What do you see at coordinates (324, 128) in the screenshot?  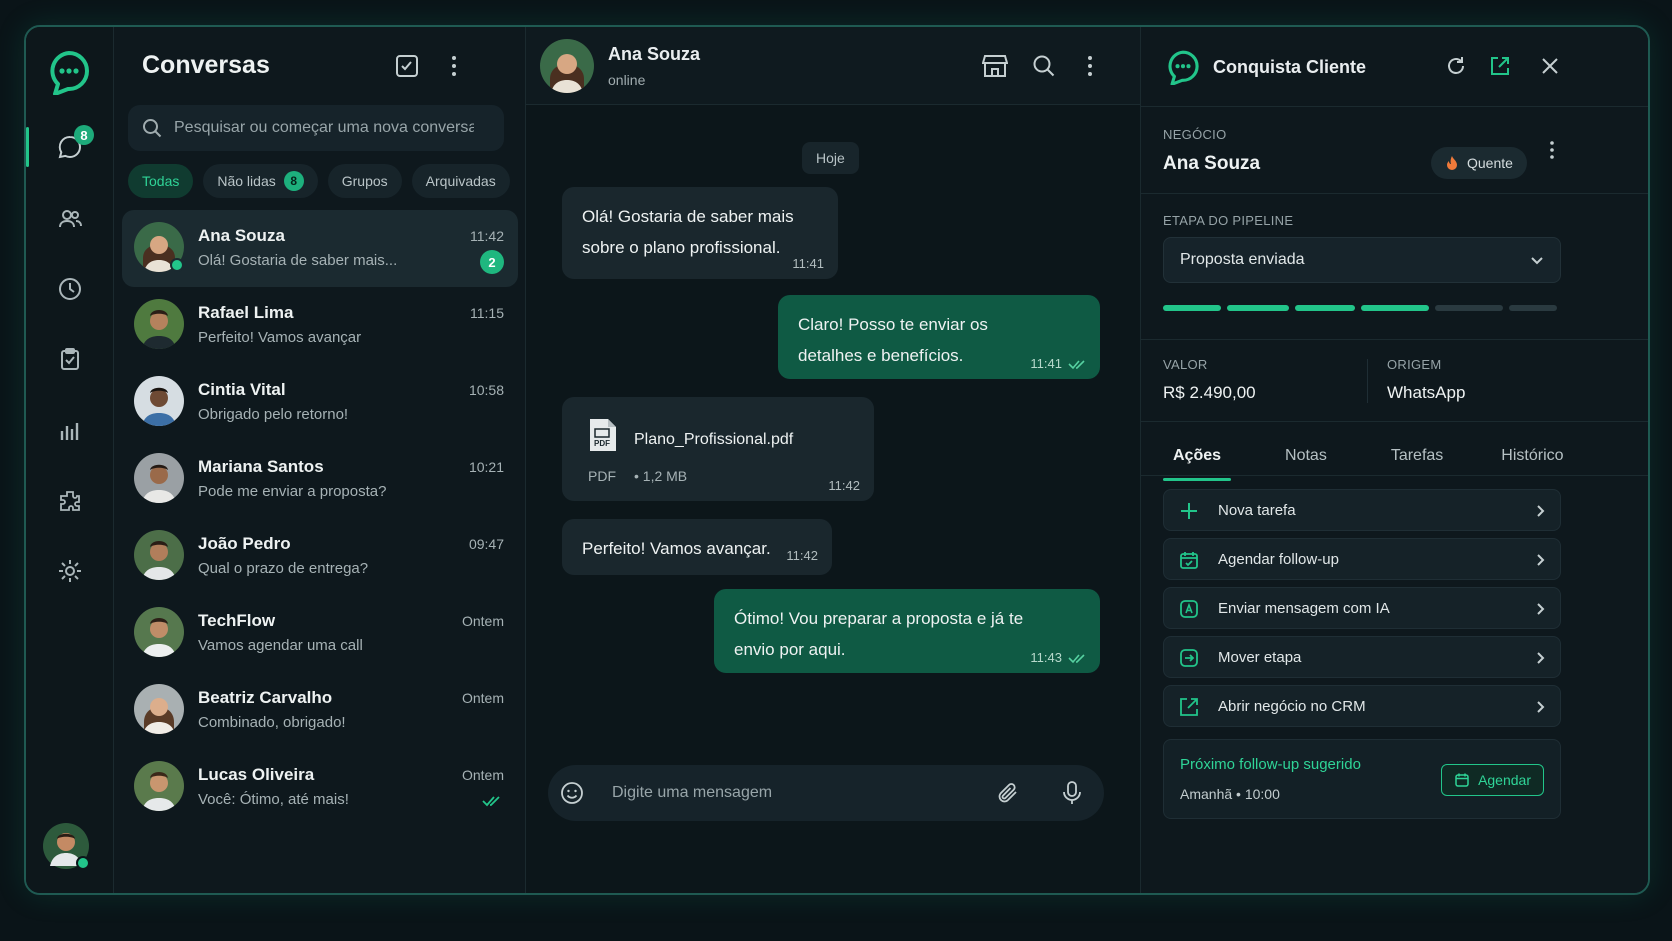 I see `search-input` at bounding box center [324, 128].